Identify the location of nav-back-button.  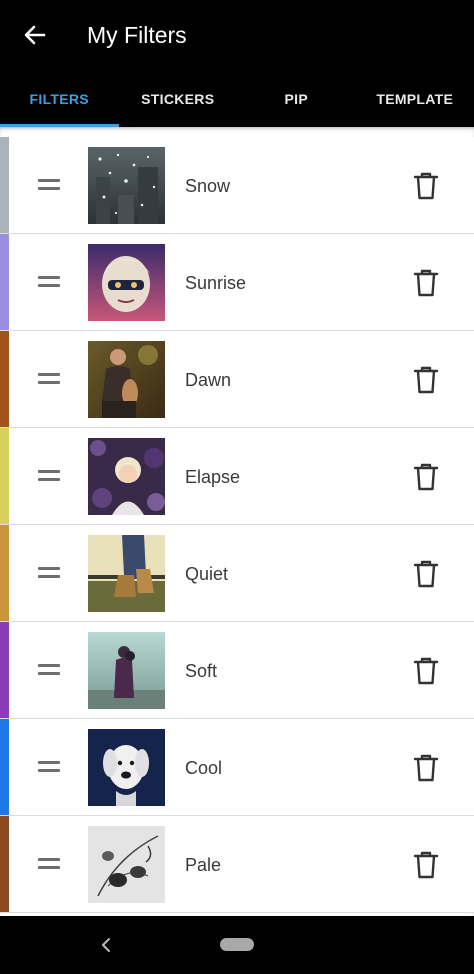
(106, 945).